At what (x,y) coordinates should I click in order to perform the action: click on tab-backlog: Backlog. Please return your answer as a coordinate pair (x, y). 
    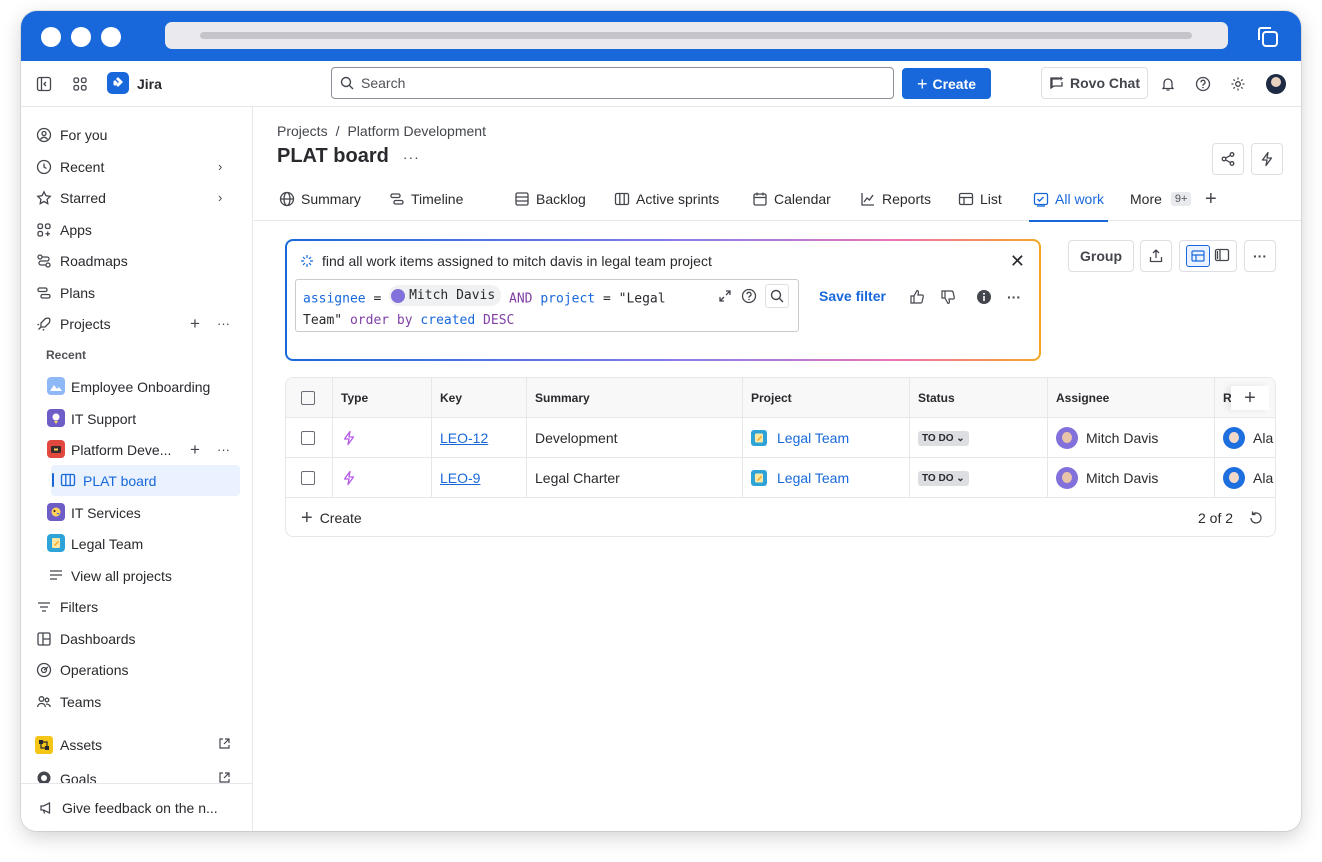
    Looking at the image, I should click on (550, 199).